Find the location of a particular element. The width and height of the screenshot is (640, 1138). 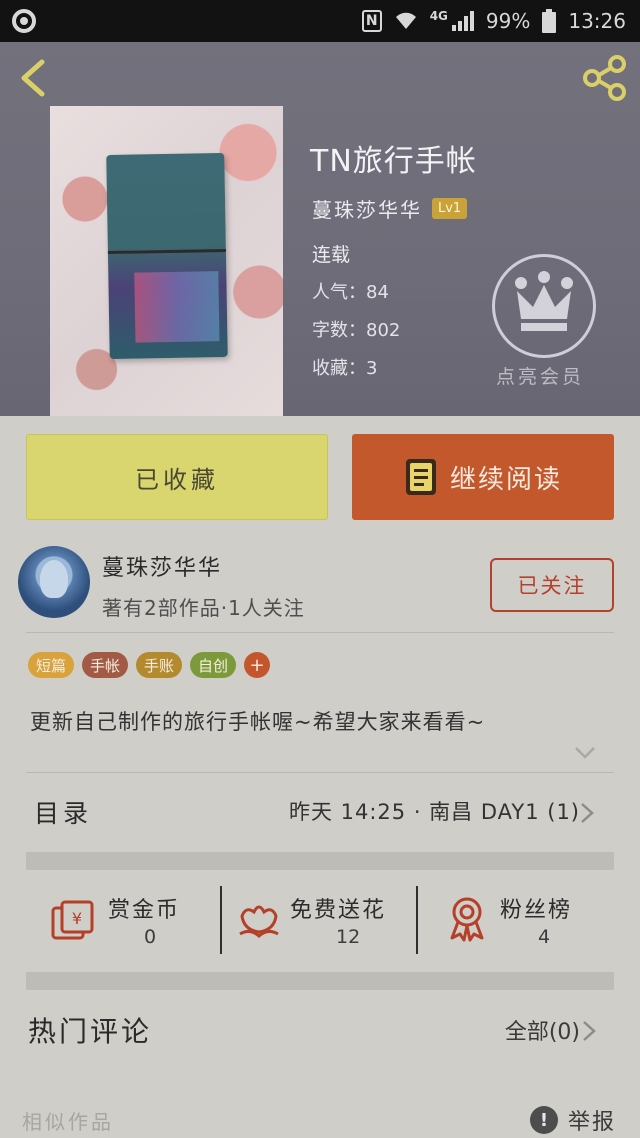

tag-item: 手帐 is located at coordinates (105, 665).